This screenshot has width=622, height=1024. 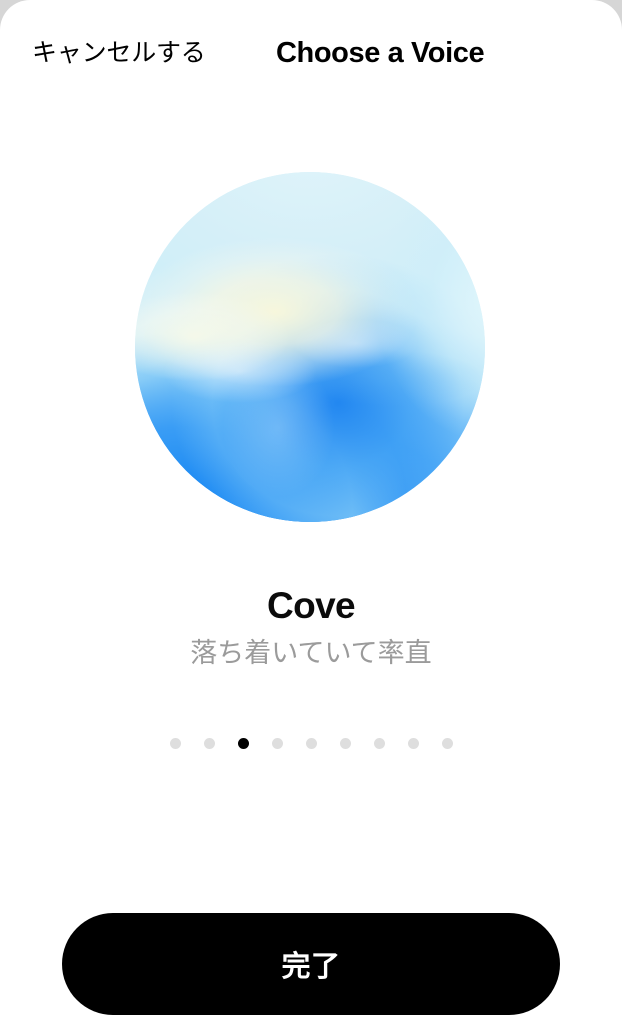 I want to click on voice-description: 落ち着いていて率直, so click(x=311, y=653).